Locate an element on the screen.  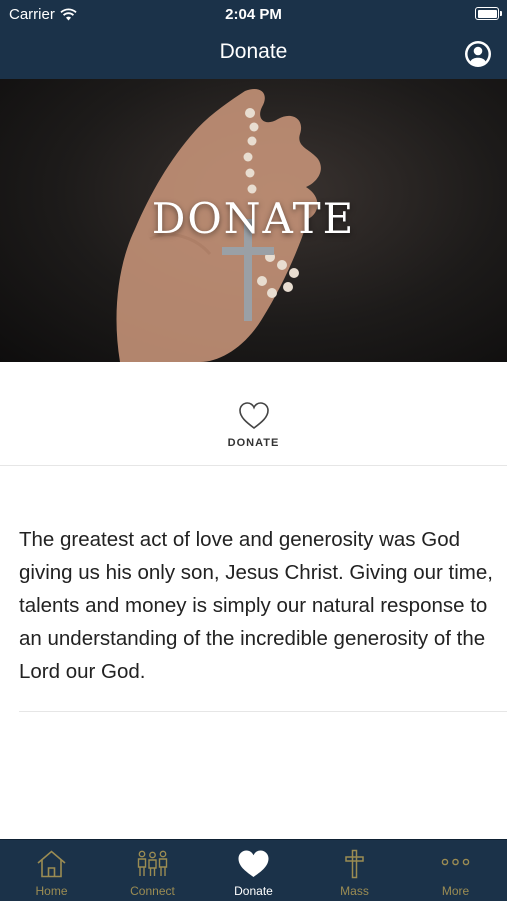
tab-mass: Mass is located at coordinates (354, 870).